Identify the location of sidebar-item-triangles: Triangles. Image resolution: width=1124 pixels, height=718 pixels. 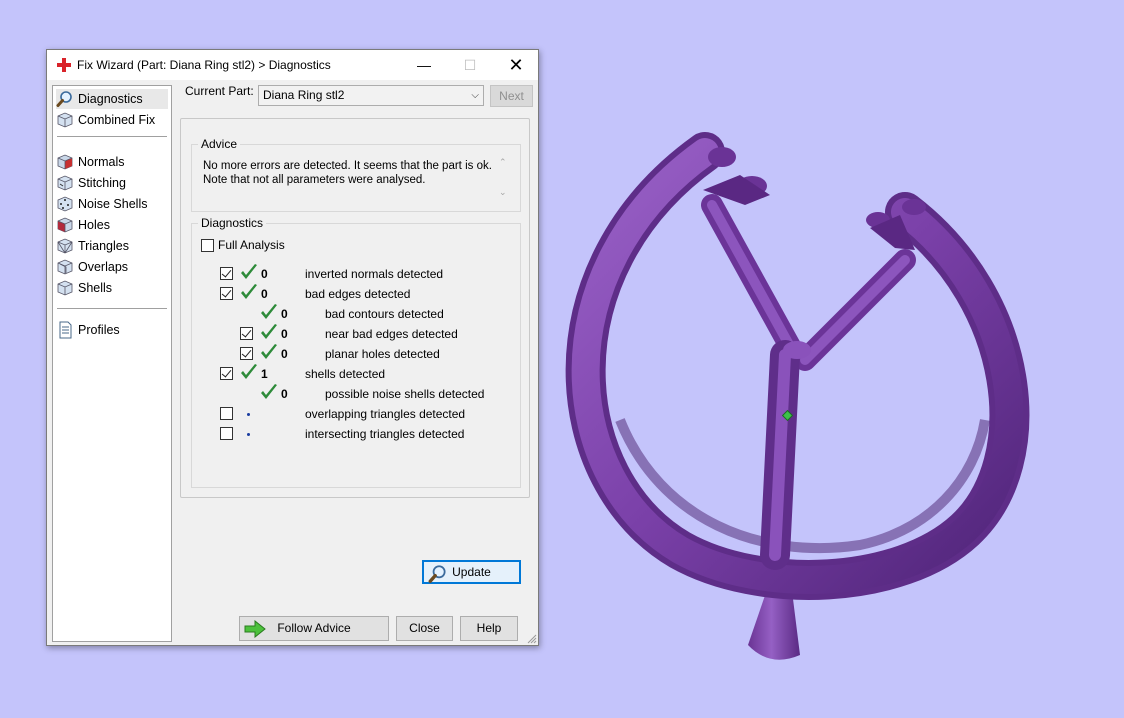
(112, 246).